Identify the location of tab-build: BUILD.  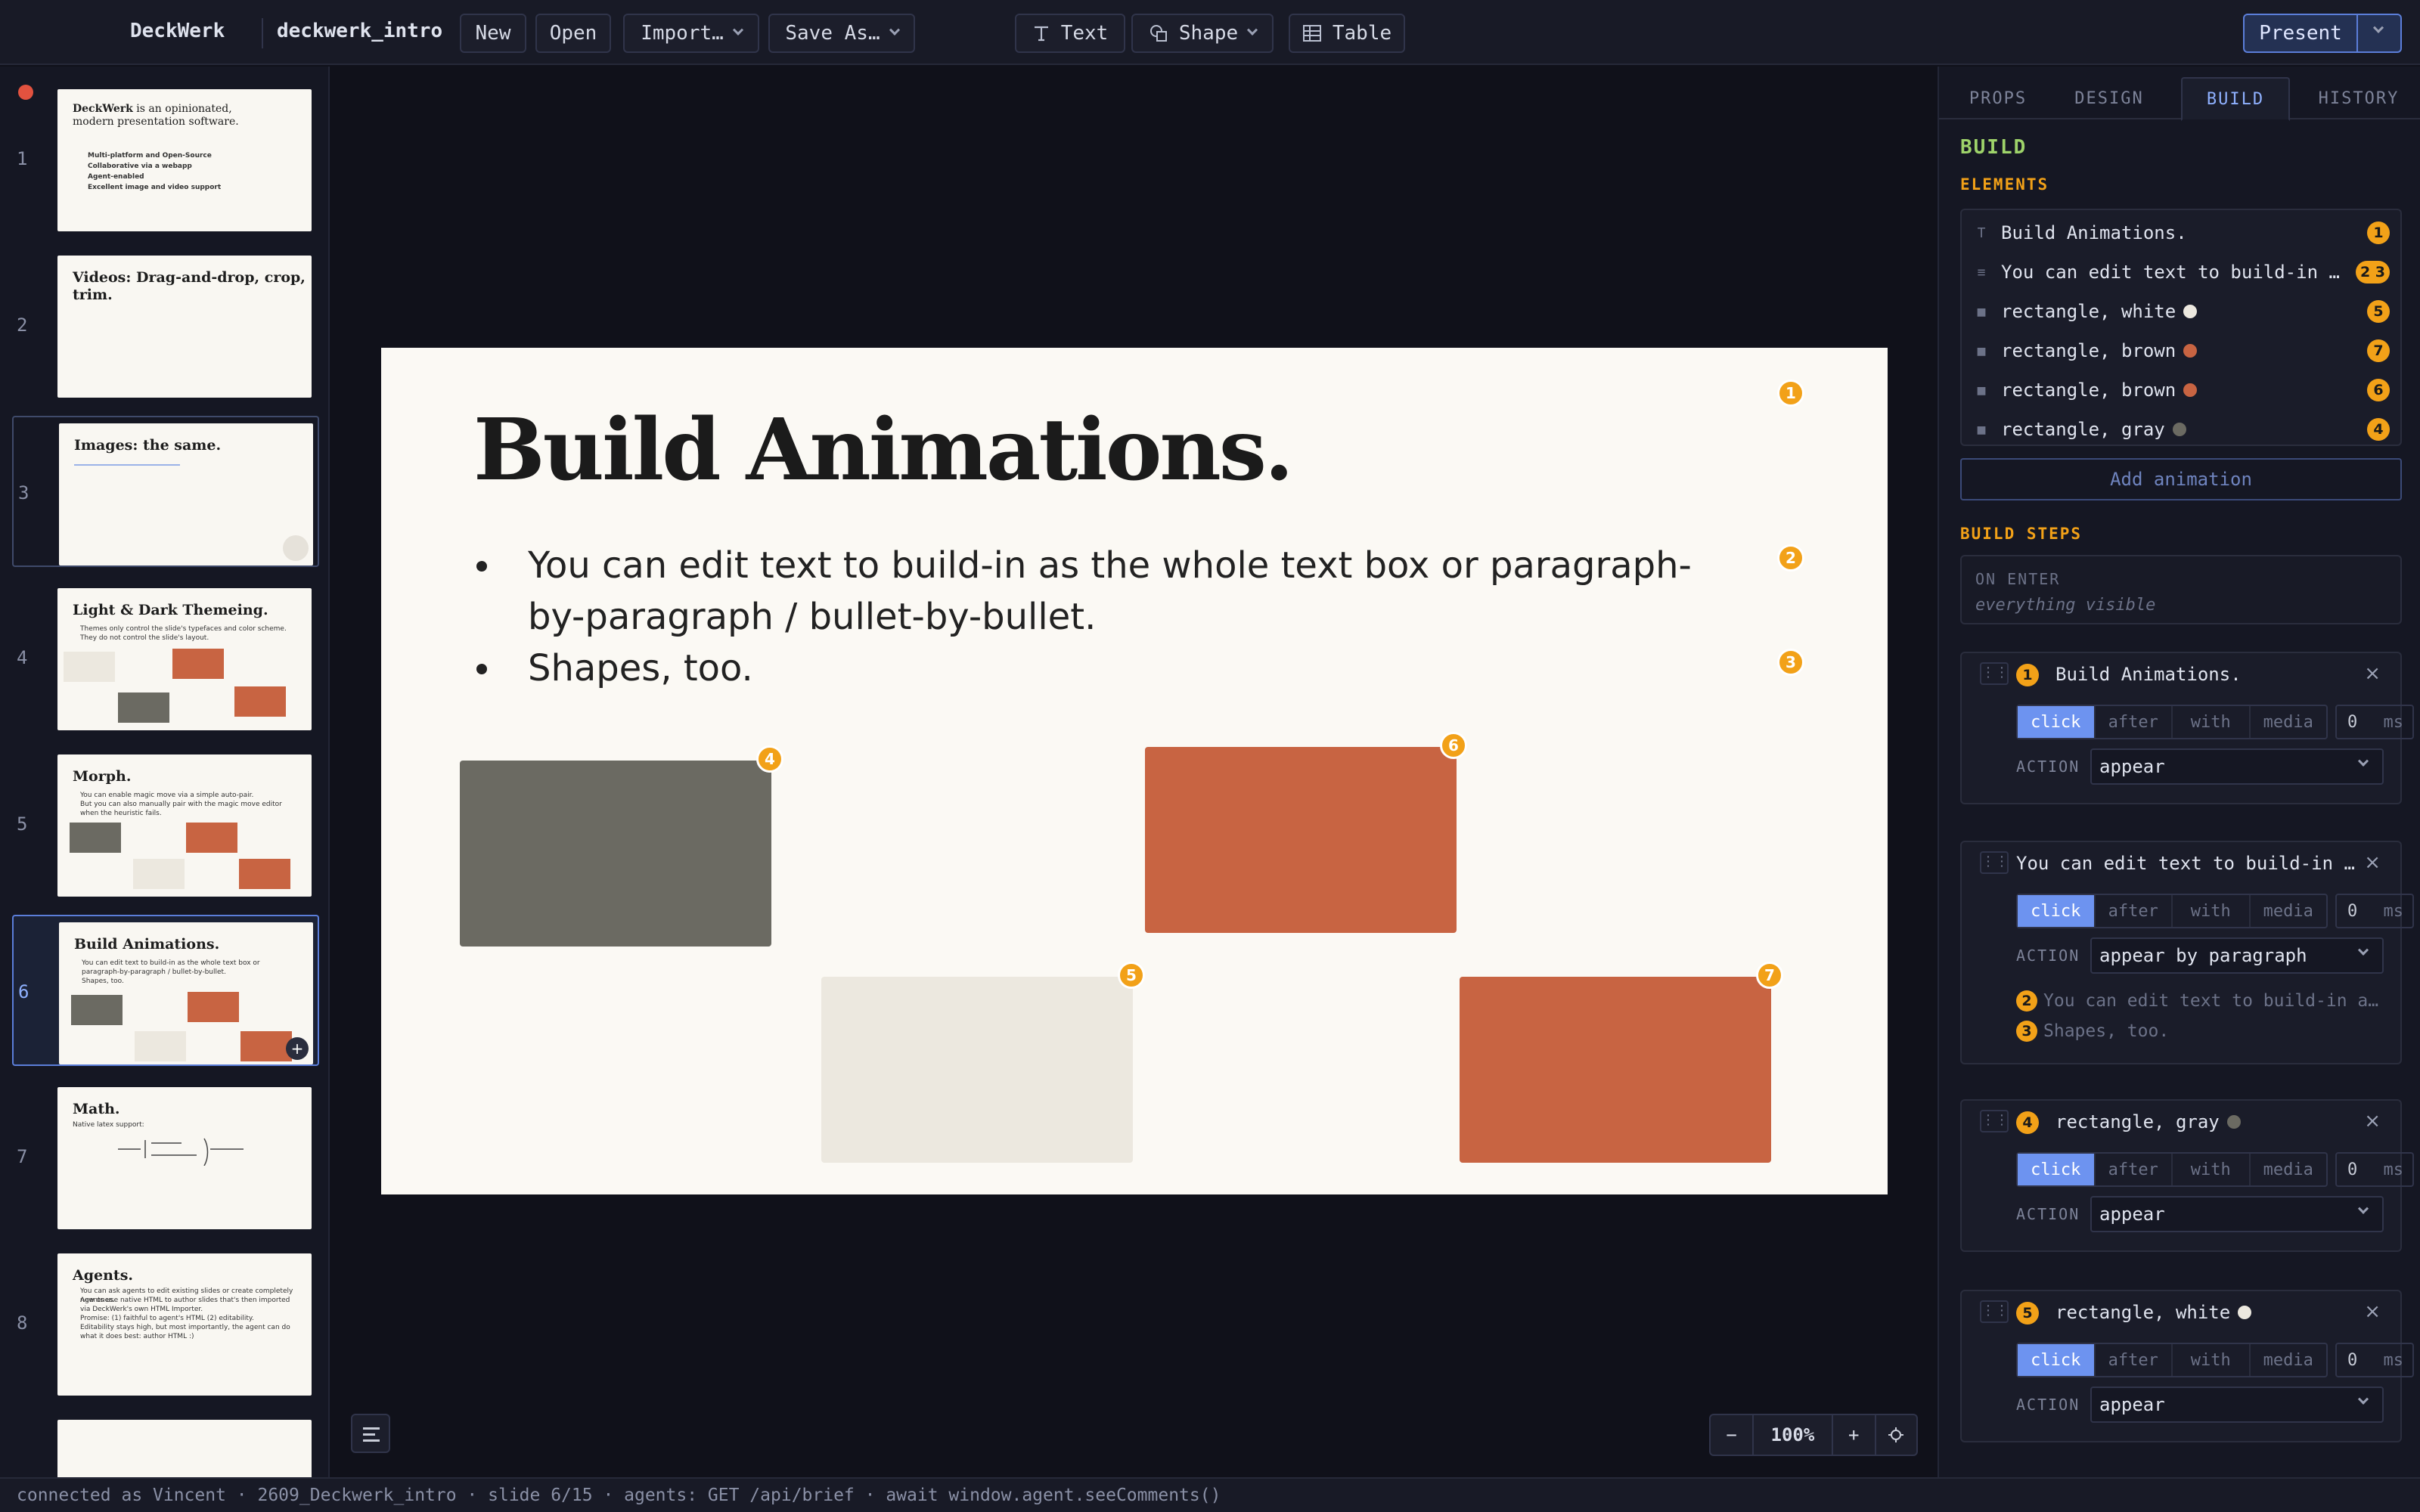
(2235, 99).